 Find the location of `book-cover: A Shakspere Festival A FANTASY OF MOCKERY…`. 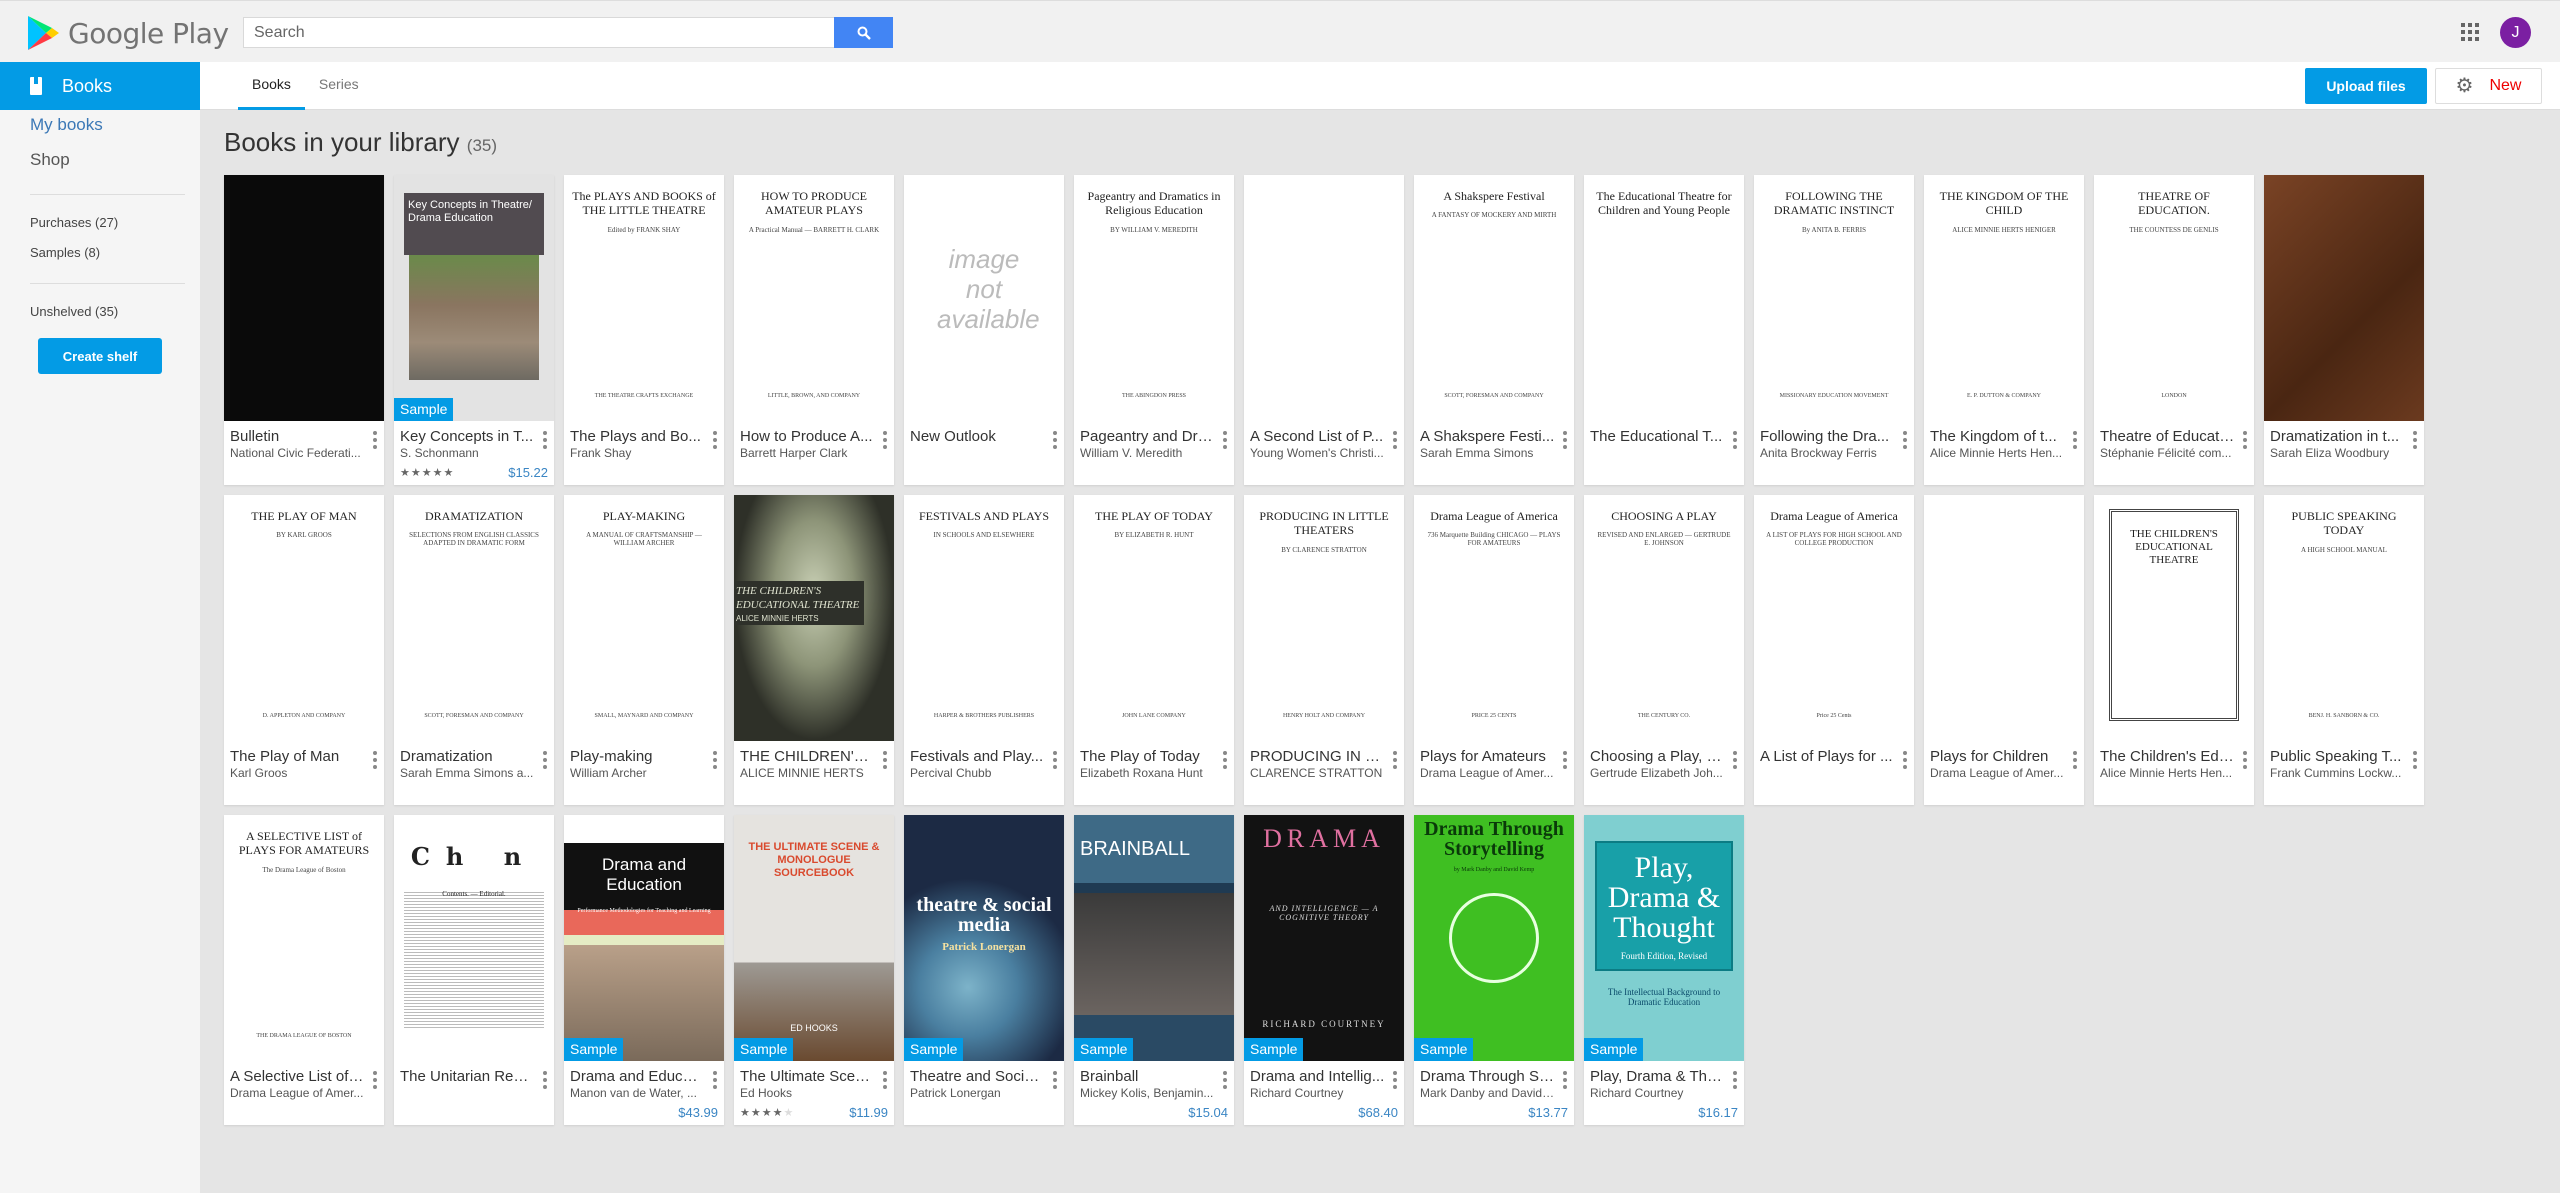

book-cover: A Shakspere Festival A FANTASY OF MOCKERY… is located at coordinates (1494, 298).